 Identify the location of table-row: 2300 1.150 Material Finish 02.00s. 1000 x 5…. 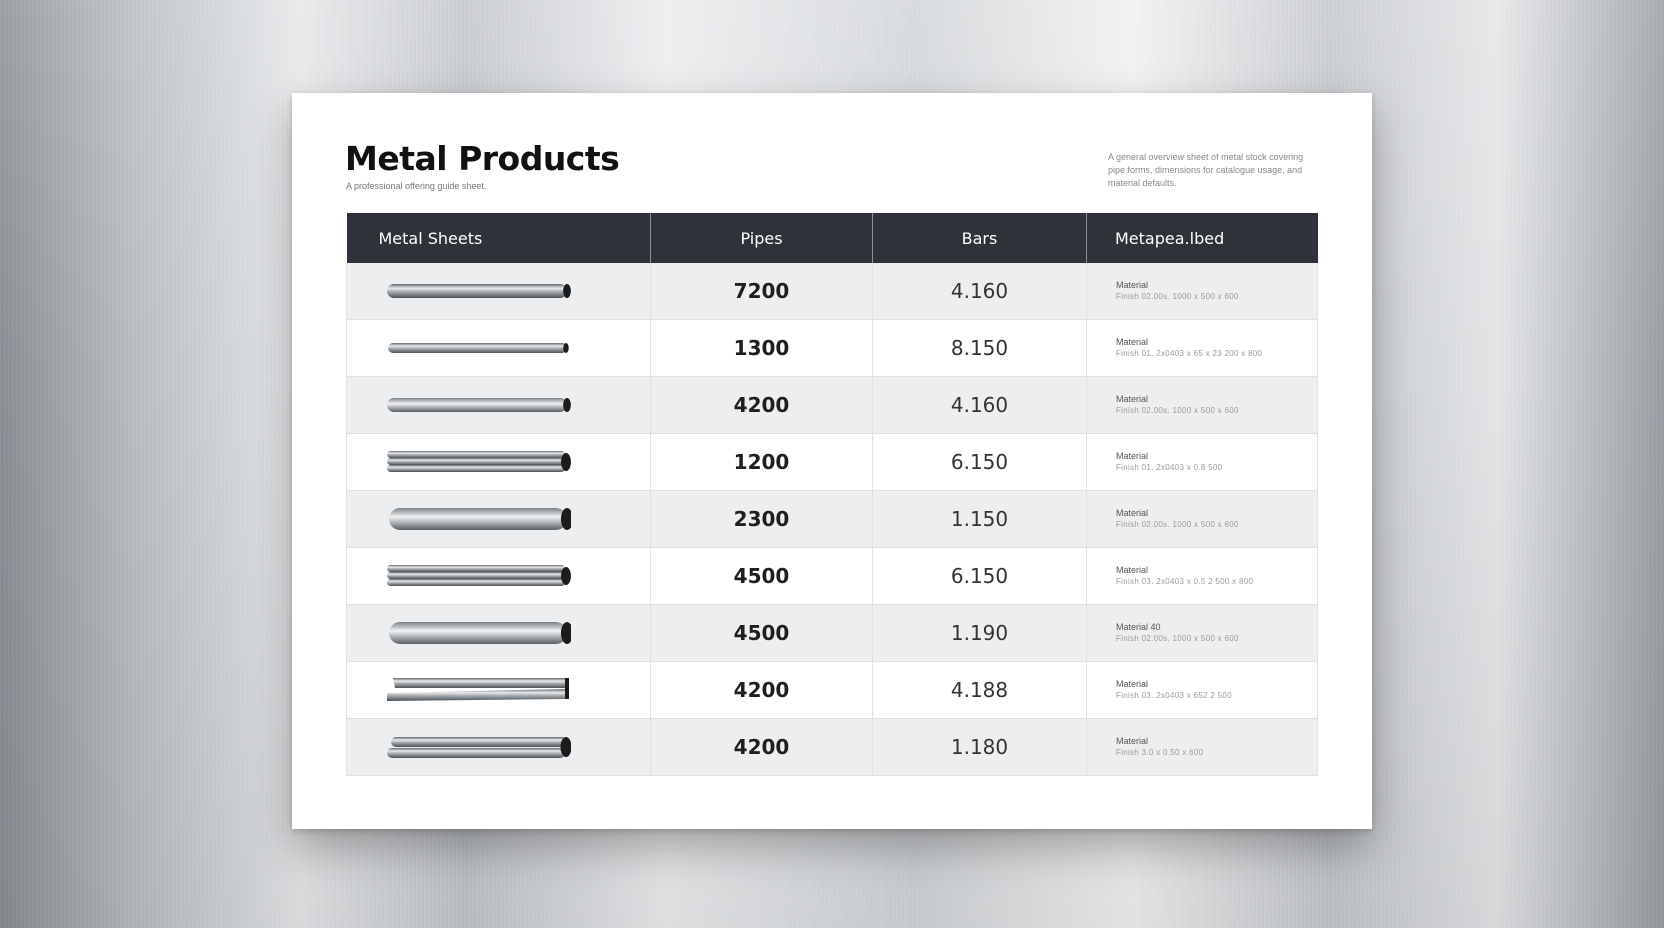
(832, 519).